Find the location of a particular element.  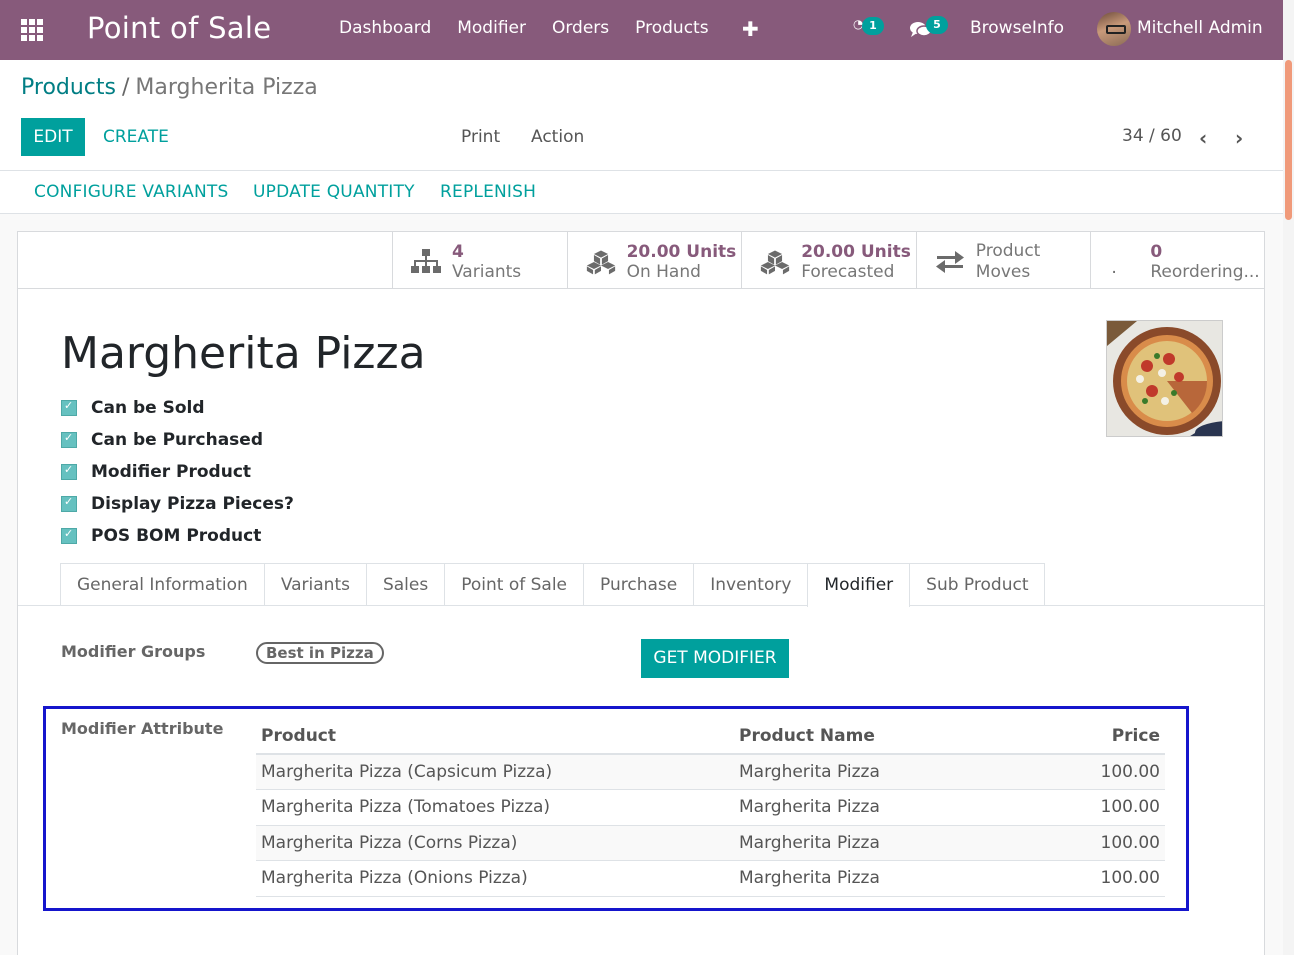

replenish-button: REPLENISH is located at coordinates (488, 192).